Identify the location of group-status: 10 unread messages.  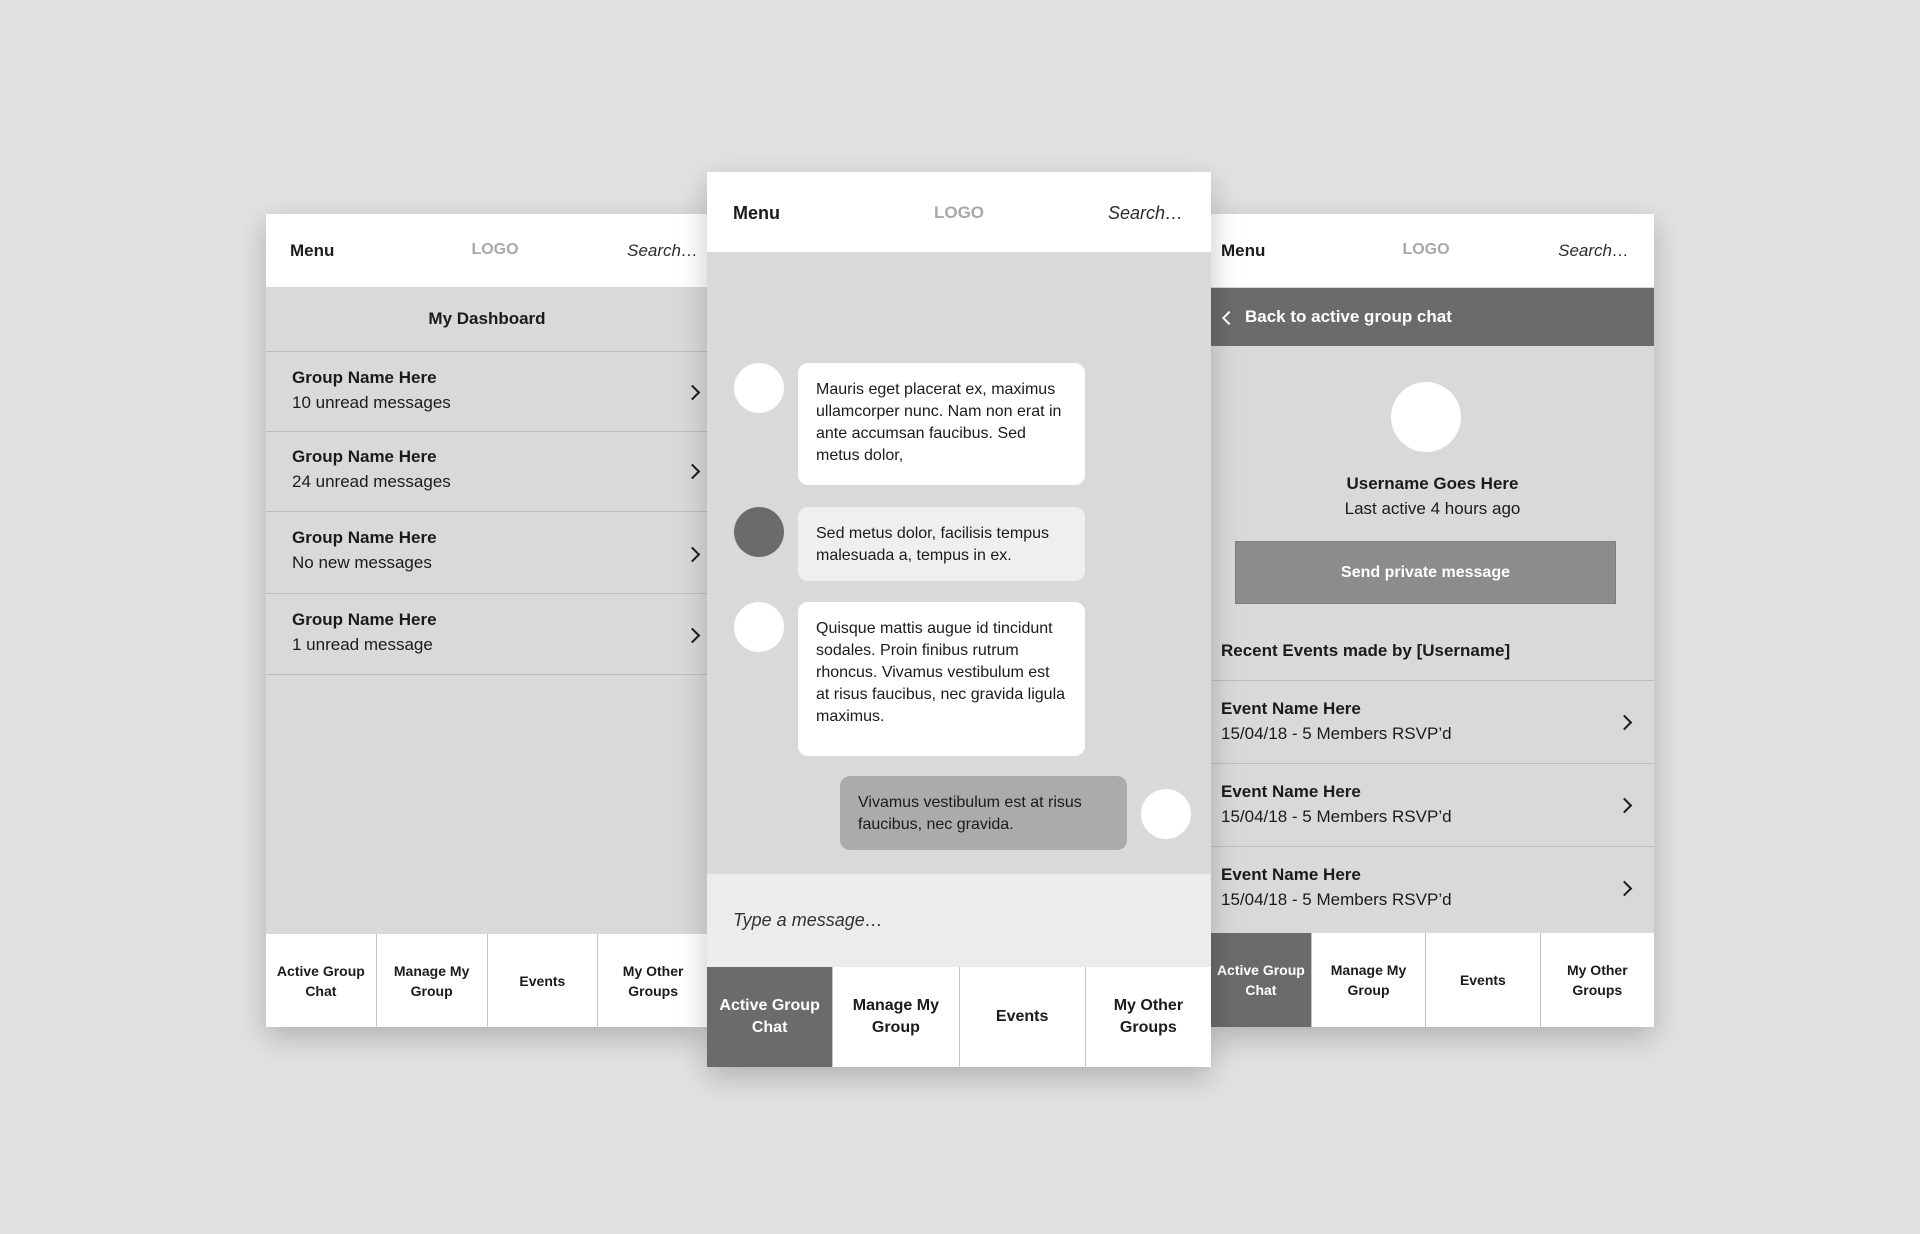
(371, 402).